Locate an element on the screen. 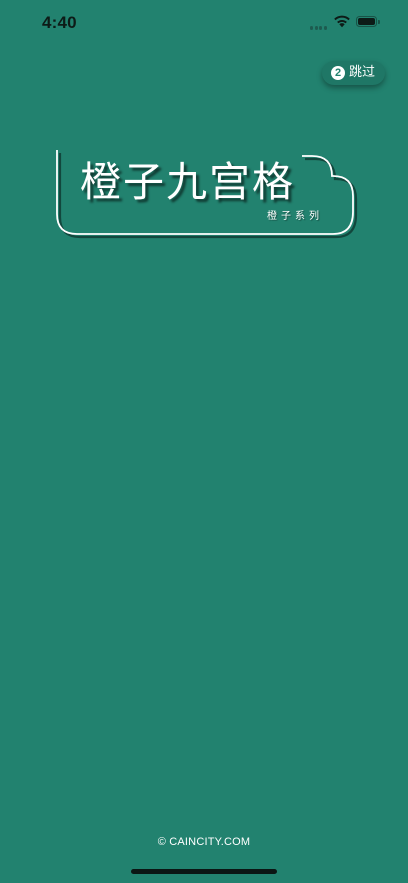 Image resolution: width=408 pixels, height=883 pixels. wifi-icon is located at coordinates (342, 21).